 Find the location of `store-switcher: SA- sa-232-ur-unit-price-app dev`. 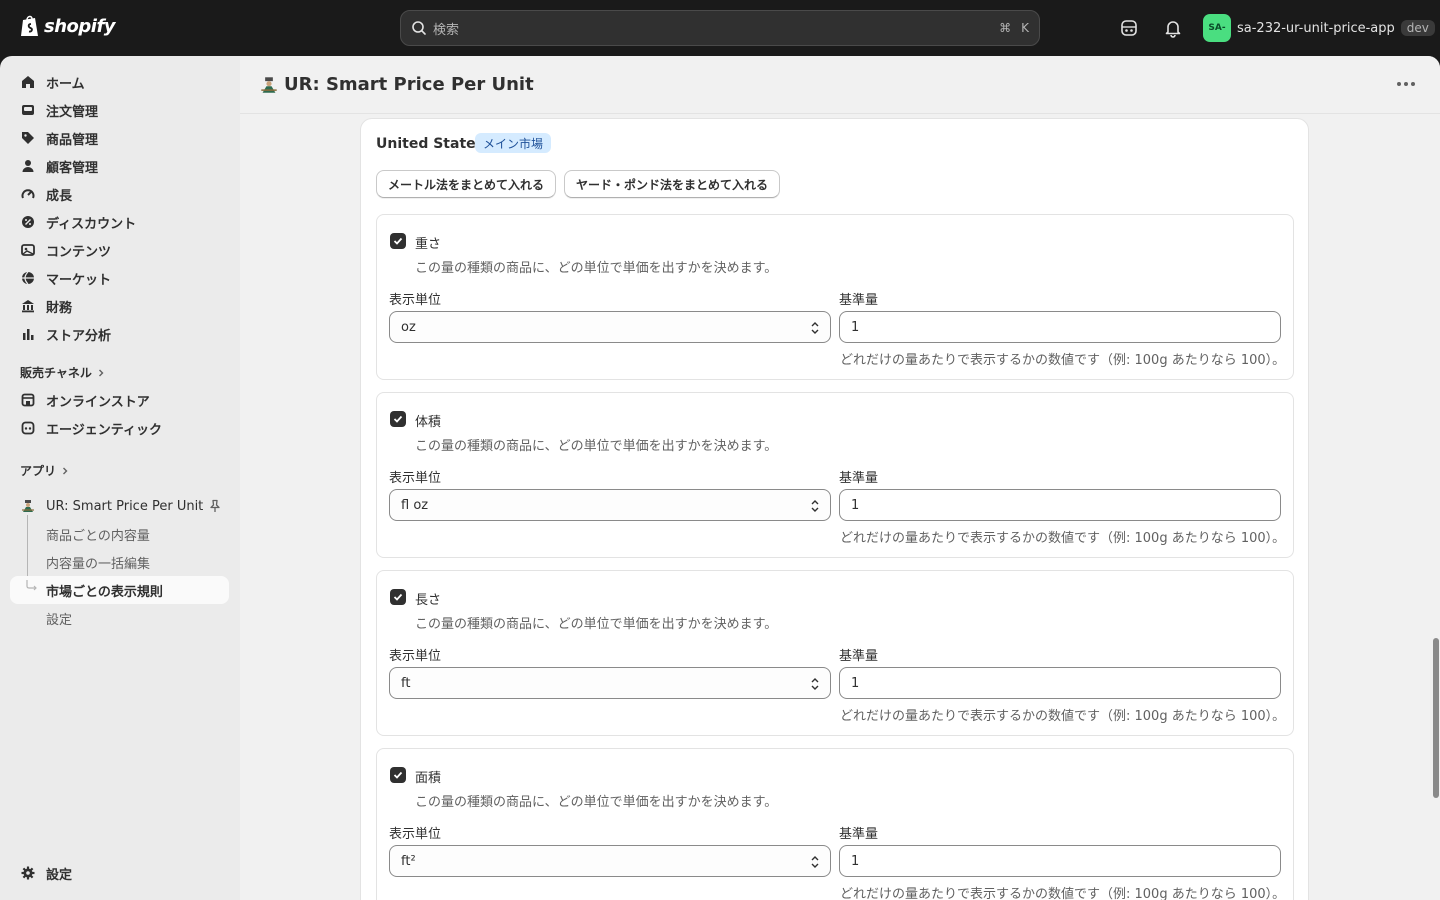

store-switcher: SA- sa-232-ur-unit-price-app dev is located at coordinates (1319, 28).